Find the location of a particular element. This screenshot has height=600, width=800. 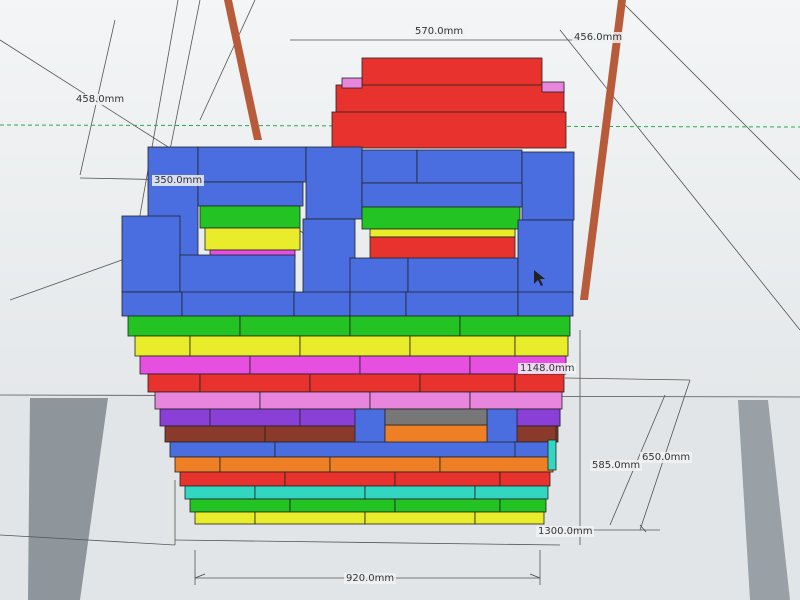

dim-inner-left: 350.0mm is located at coordinates (178, 180).